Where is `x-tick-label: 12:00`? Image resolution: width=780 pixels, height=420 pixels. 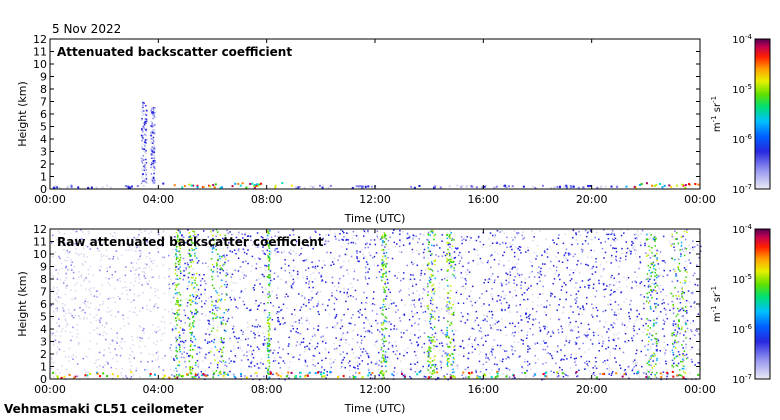
x-tick-label: 12:00 is located at coordinates (375, 199).